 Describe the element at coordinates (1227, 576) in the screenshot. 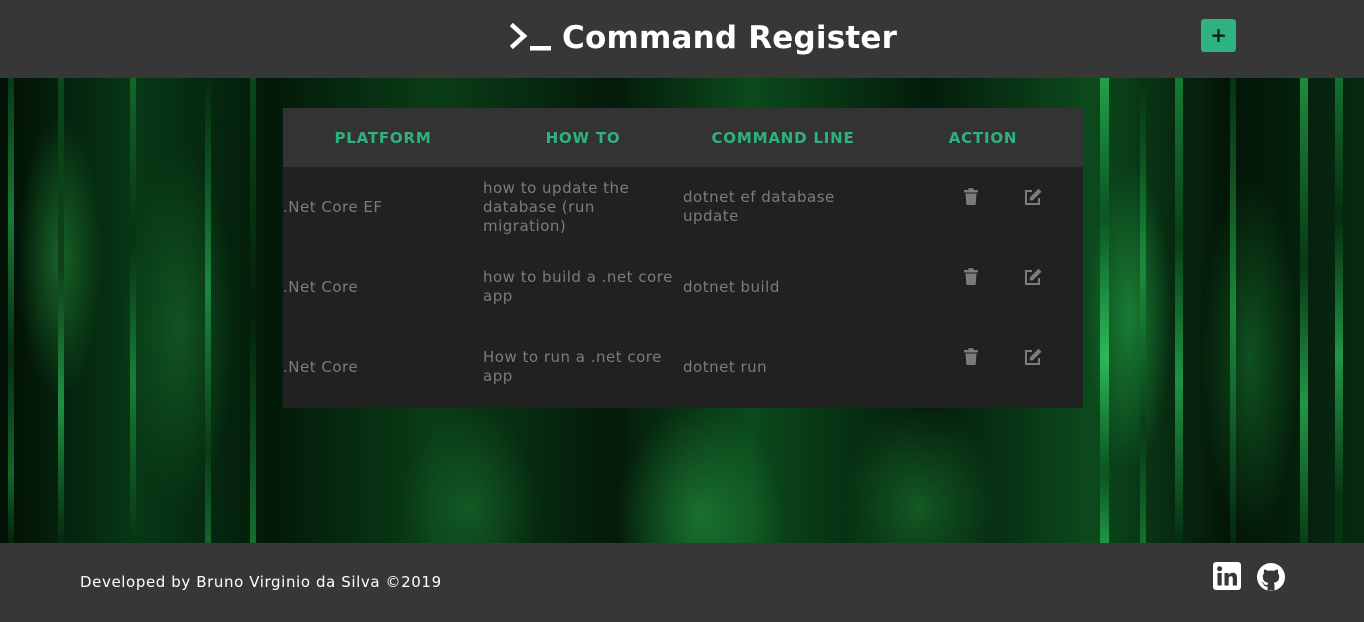

I see `linkedin-icon` at that location.